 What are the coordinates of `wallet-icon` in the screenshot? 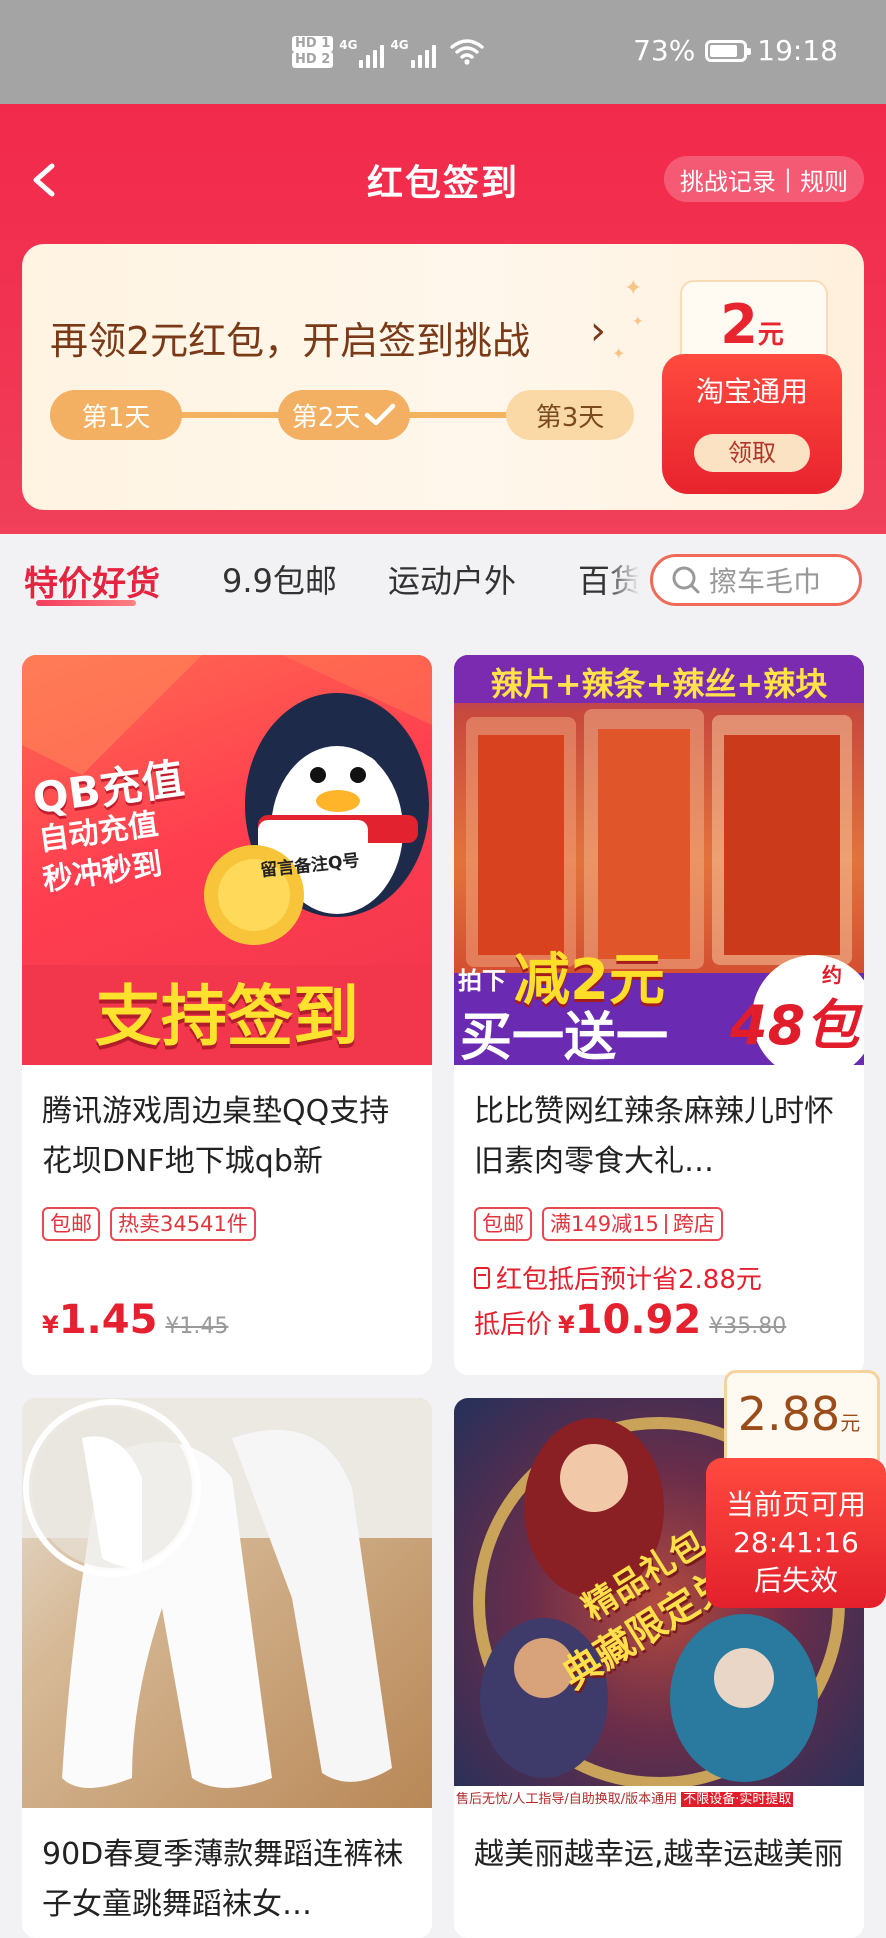 It's located at (482, 1277).